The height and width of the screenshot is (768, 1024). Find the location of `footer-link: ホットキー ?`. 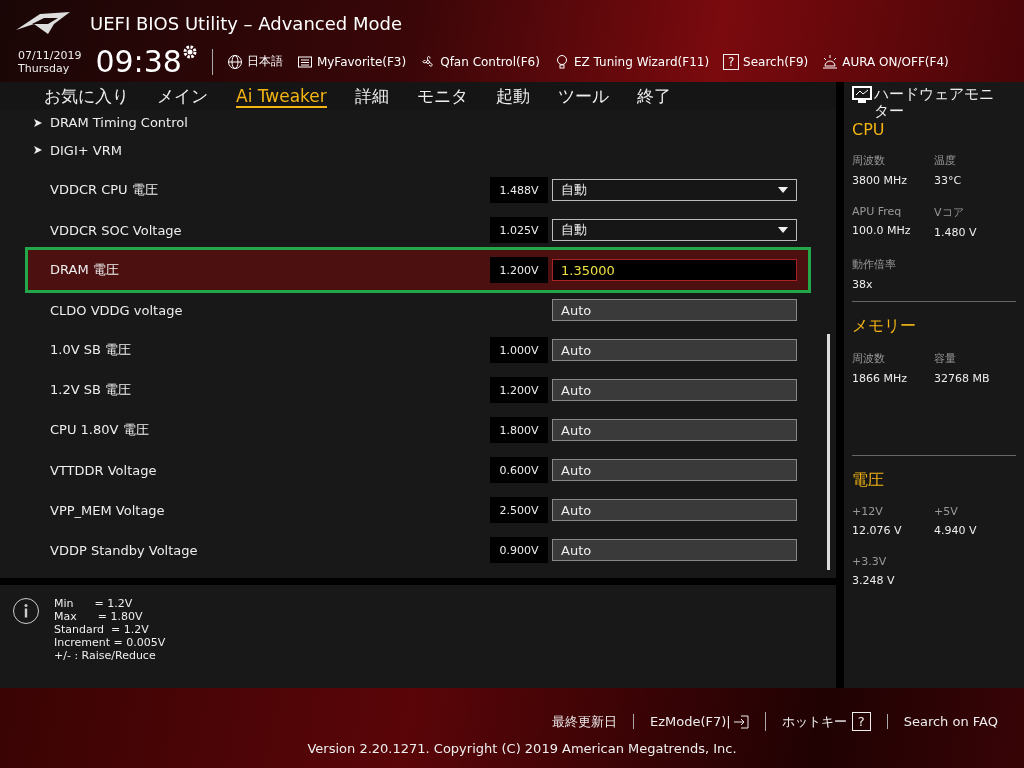

footer-link: ホットキー ? is located at coordinates (825, 721).